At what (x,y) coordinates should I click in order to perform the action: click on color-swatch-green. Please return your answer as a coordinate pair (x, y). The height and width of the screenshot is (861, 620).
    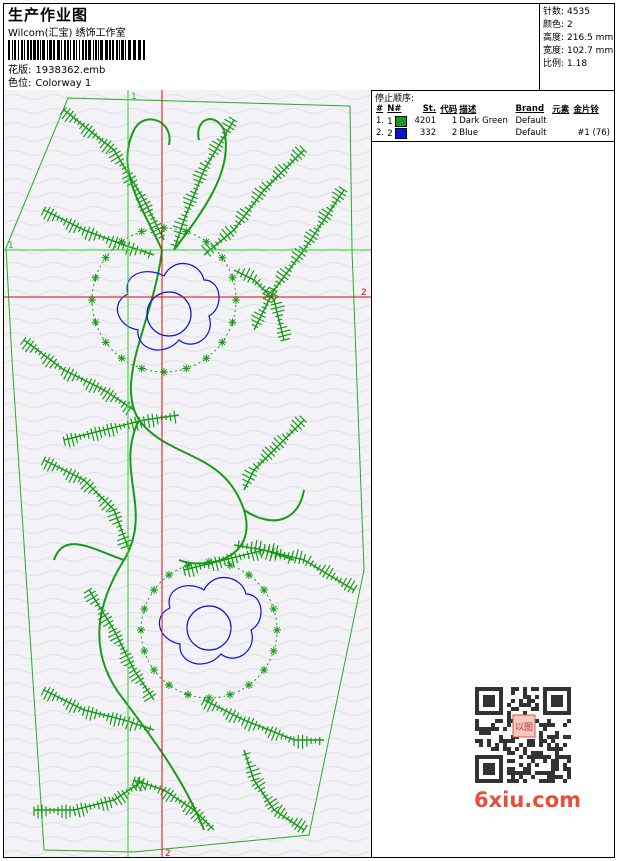
    Looking at the image, I should click on (401, 121).